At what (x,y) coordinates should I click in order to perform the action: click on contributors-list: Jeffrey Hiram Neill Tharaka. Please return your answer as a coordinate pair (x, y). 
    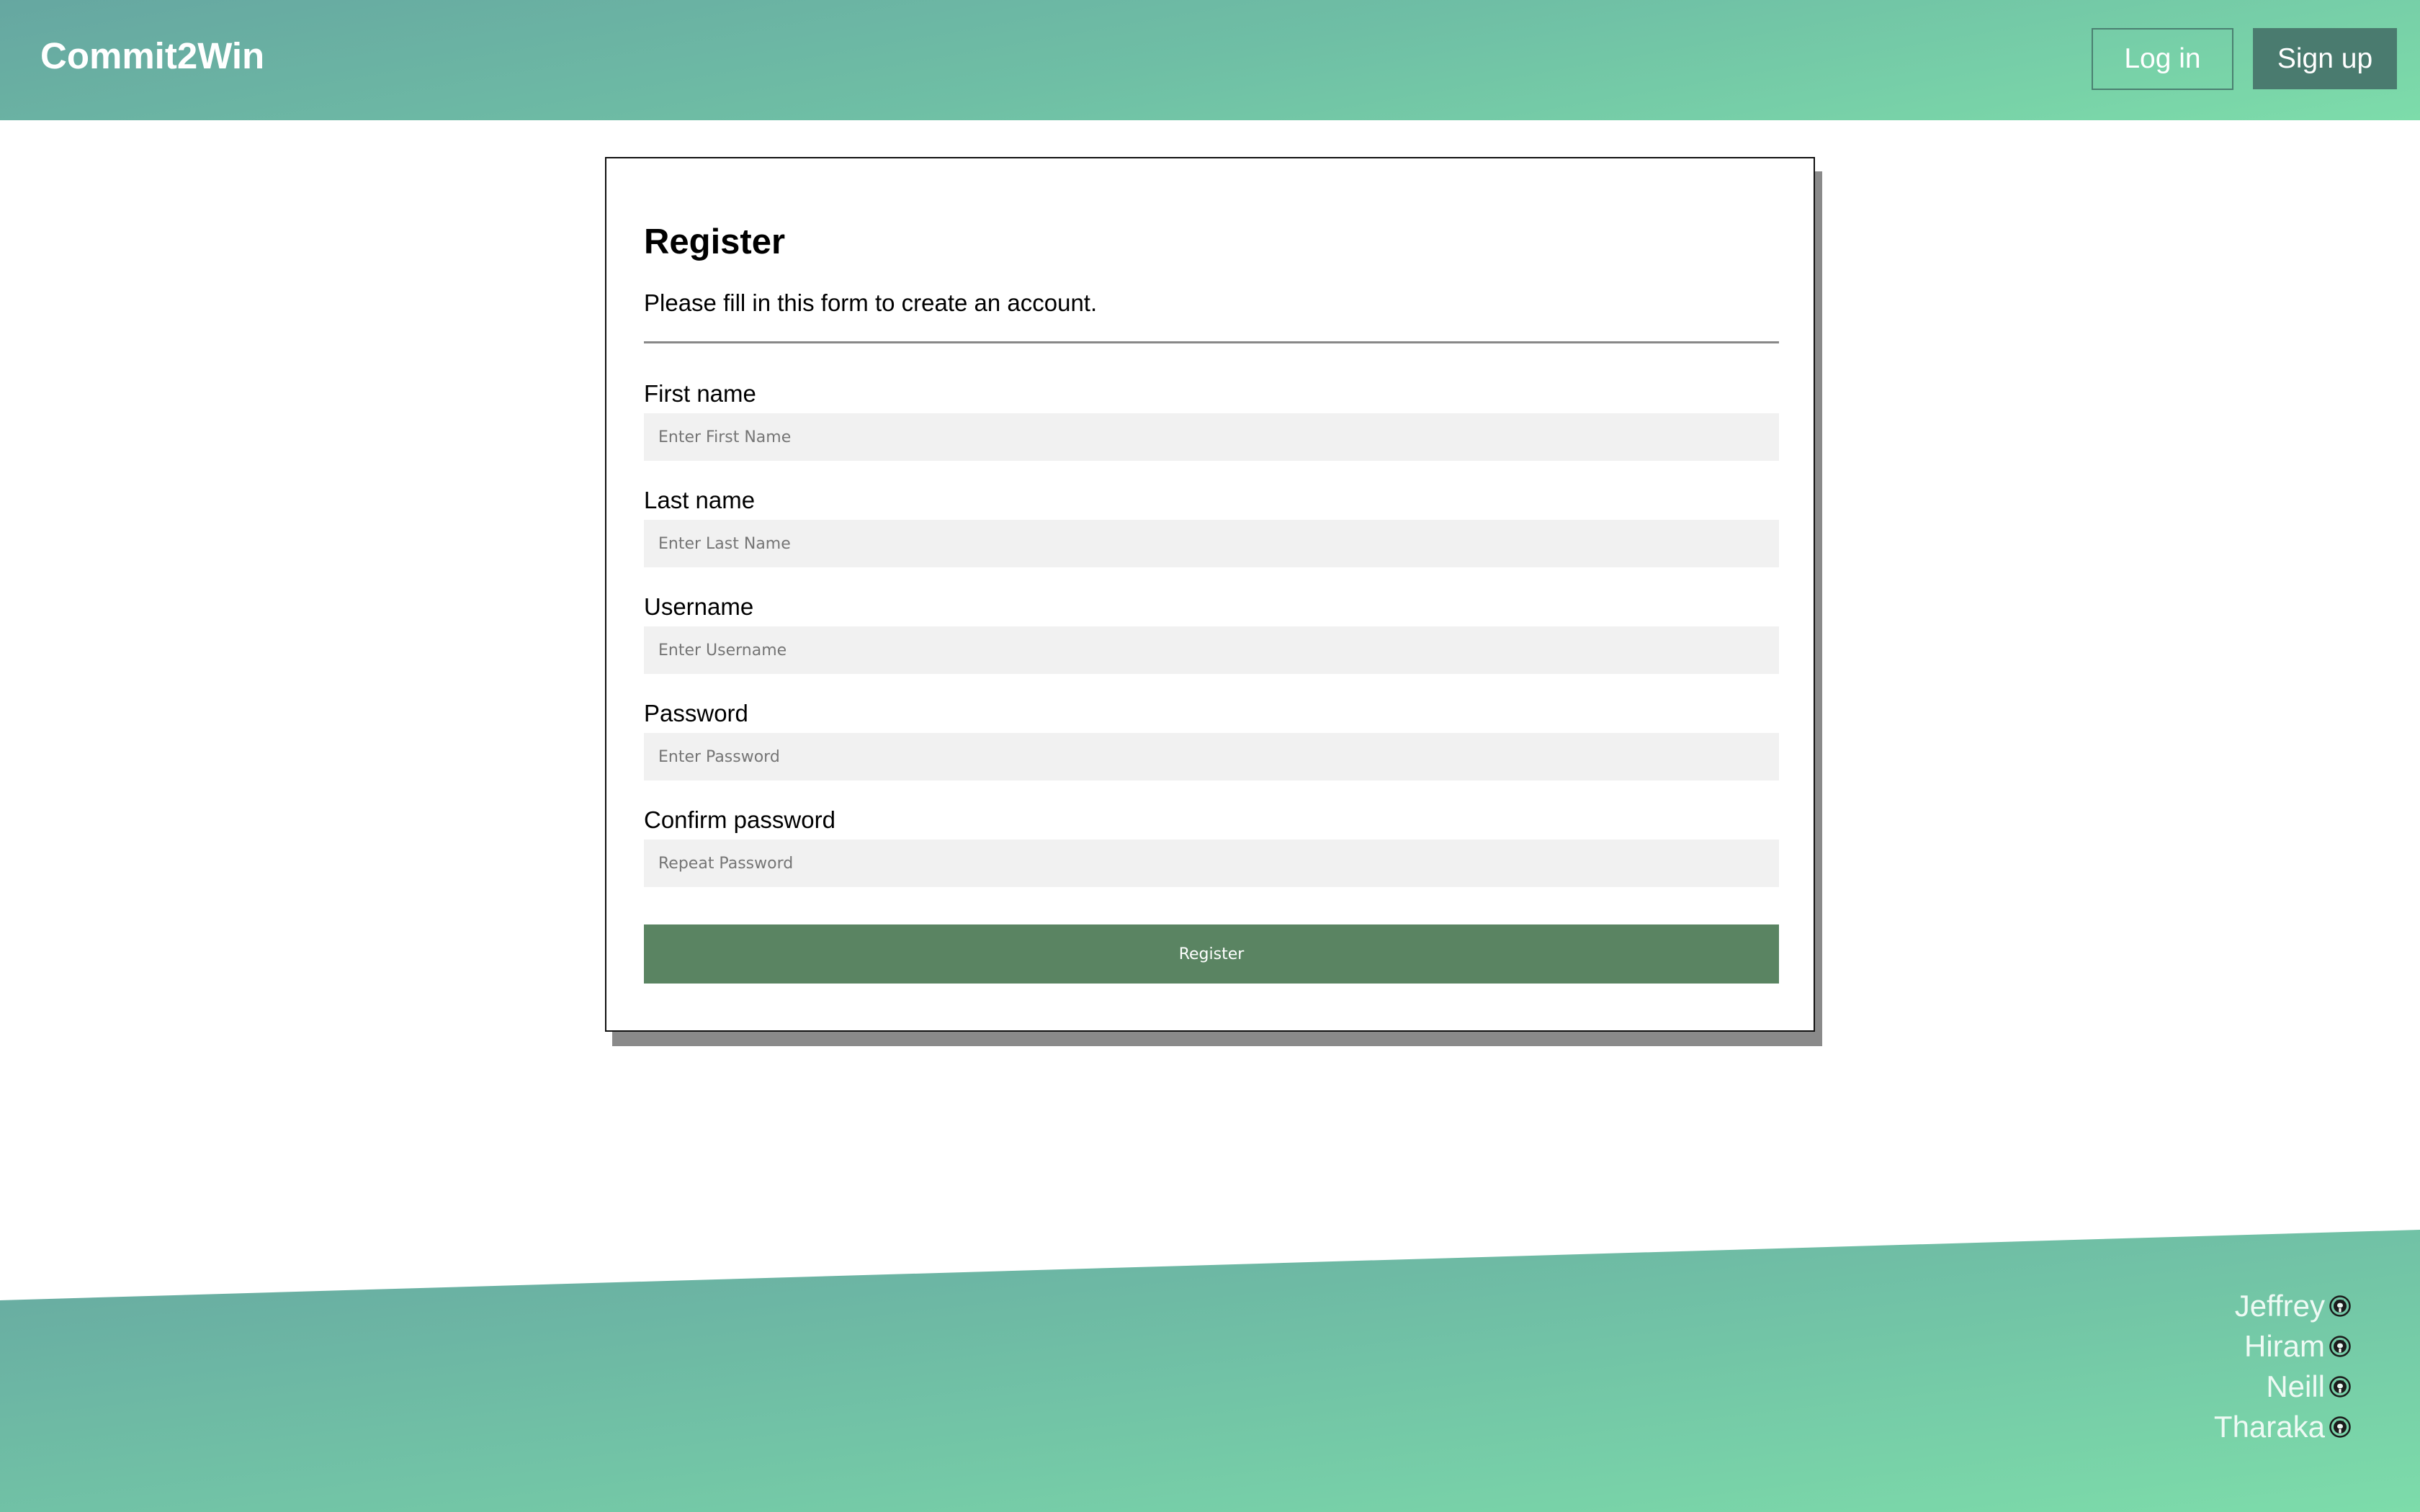
    Looking at the image, I should click on (2282, 1366).